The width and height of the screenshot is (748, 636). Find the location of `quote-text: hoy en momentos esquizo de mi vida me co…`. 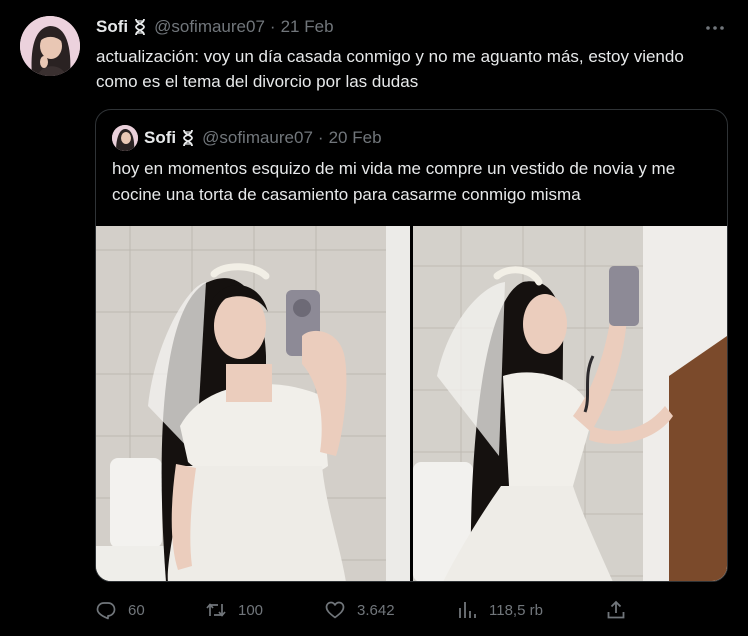

quote-text: hoy en momentos esquizo de mi vida me co… is located at coordinates (394, 181).